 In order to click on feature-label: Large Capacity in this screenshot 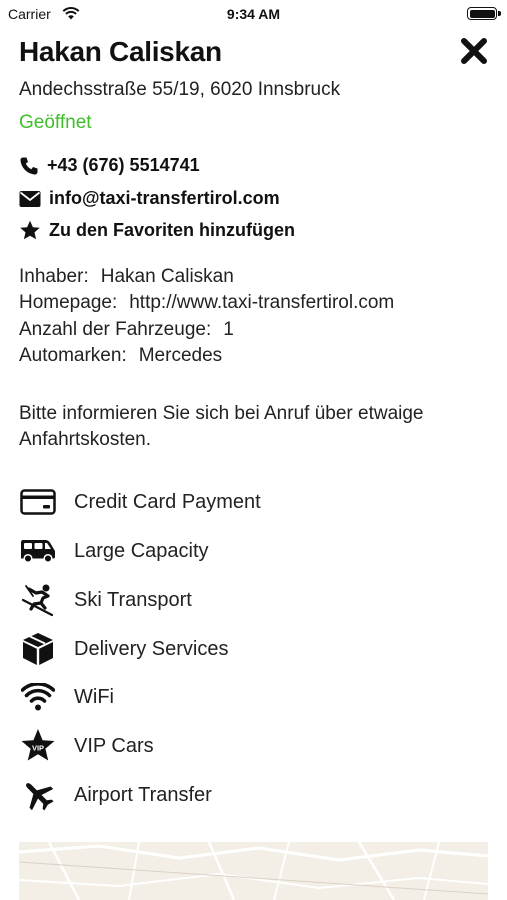, I will do `click(141, 550)`.